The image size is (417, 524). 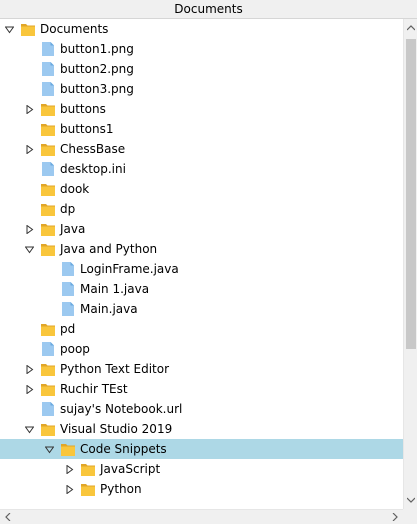 I want to click on scroll-left-arrow-icon, so click(x=8, y=517).